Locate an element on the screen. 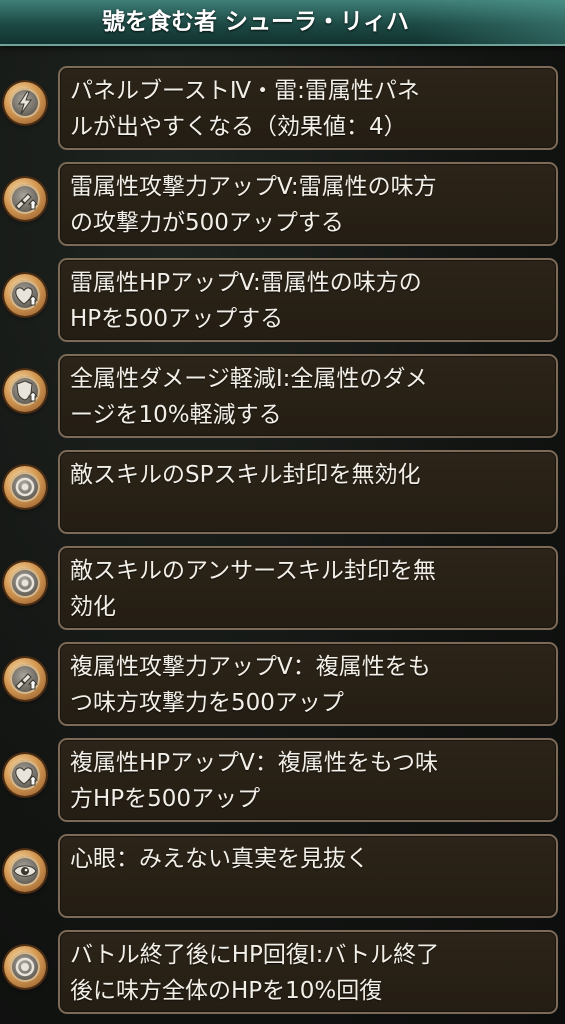  skill-card: 雷属性HPアップV:雷属性の味方の HPを500アップする is located at coordinates (308, 300).